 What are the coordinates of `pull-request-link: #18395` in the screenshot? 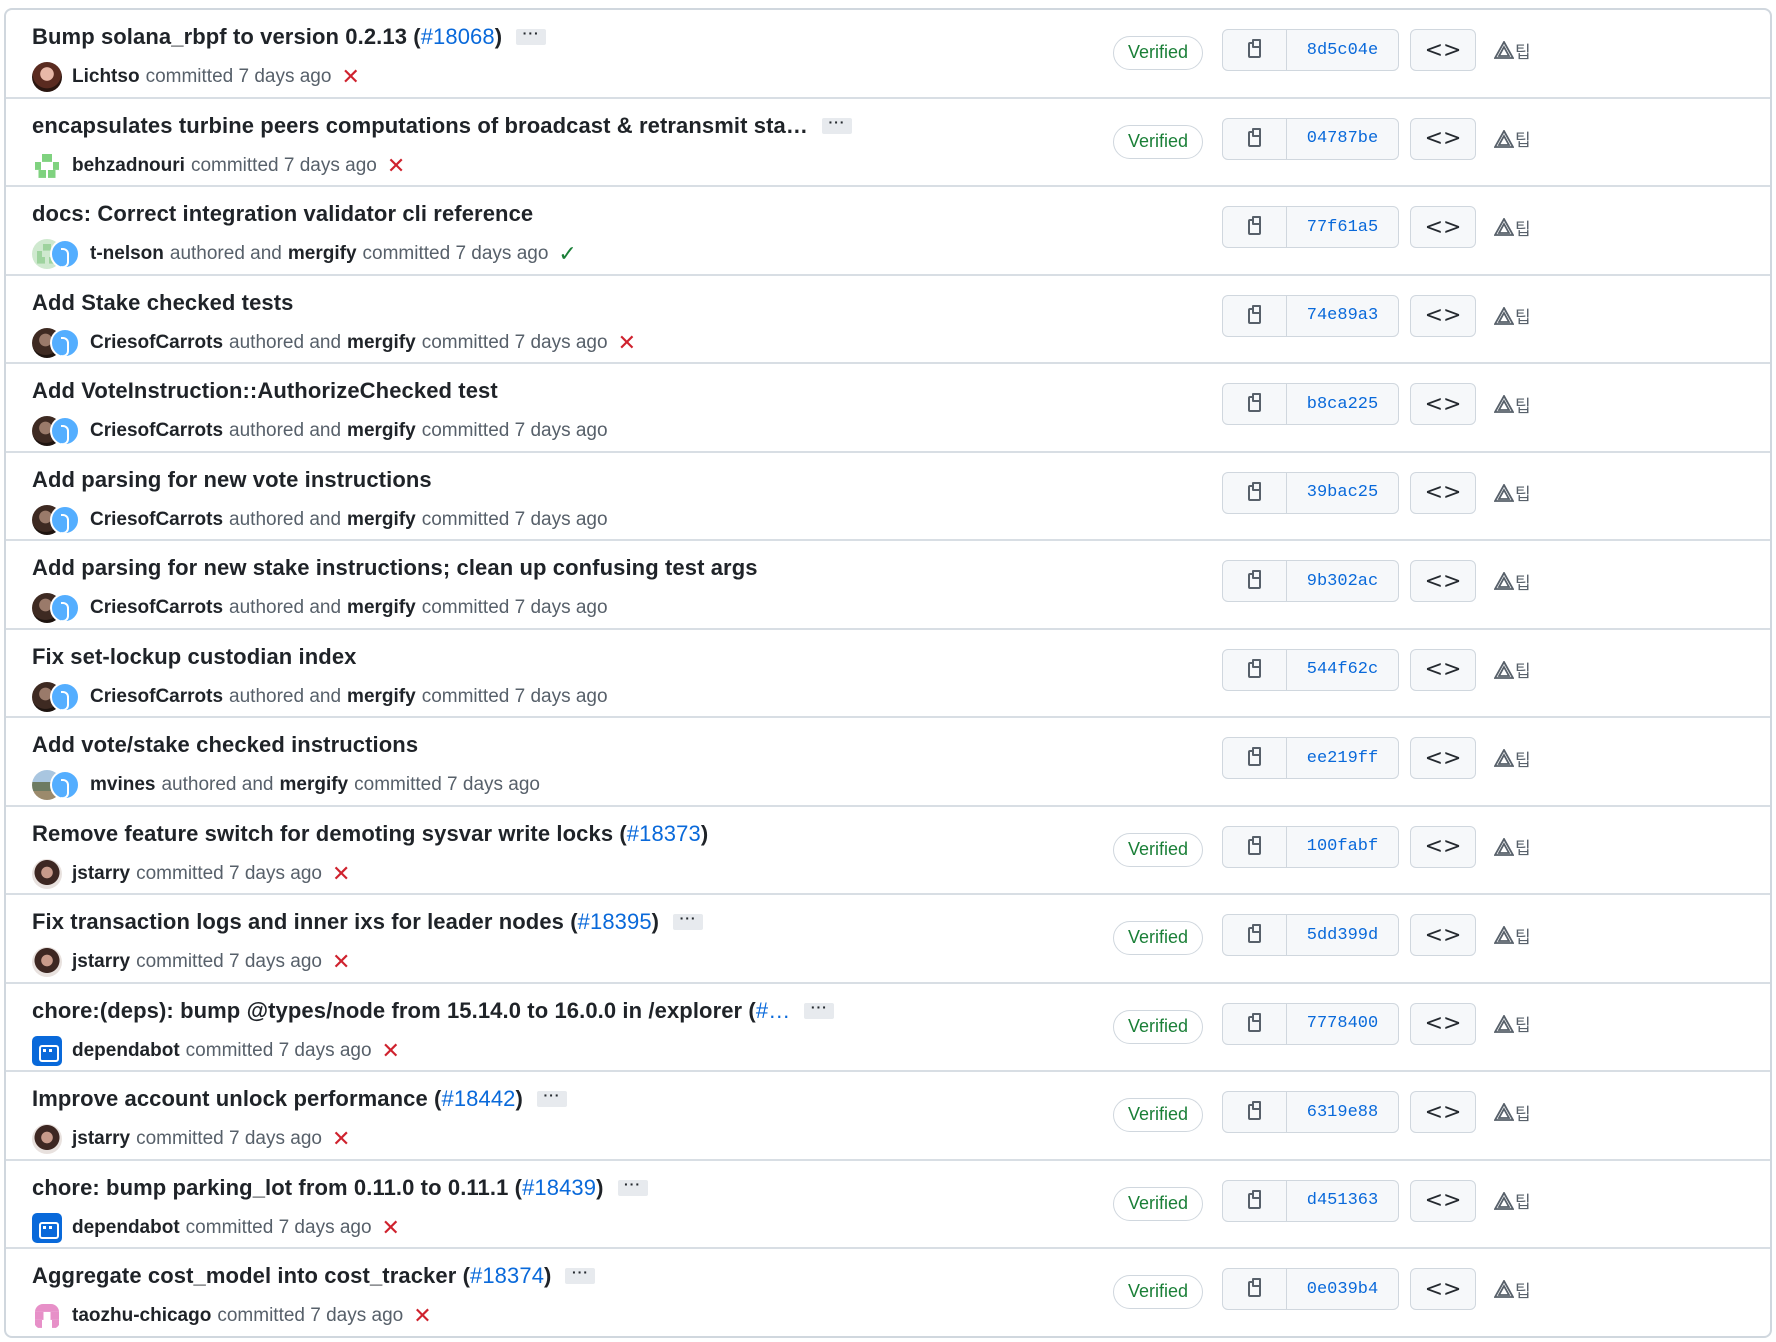 It's located at (615, 922).